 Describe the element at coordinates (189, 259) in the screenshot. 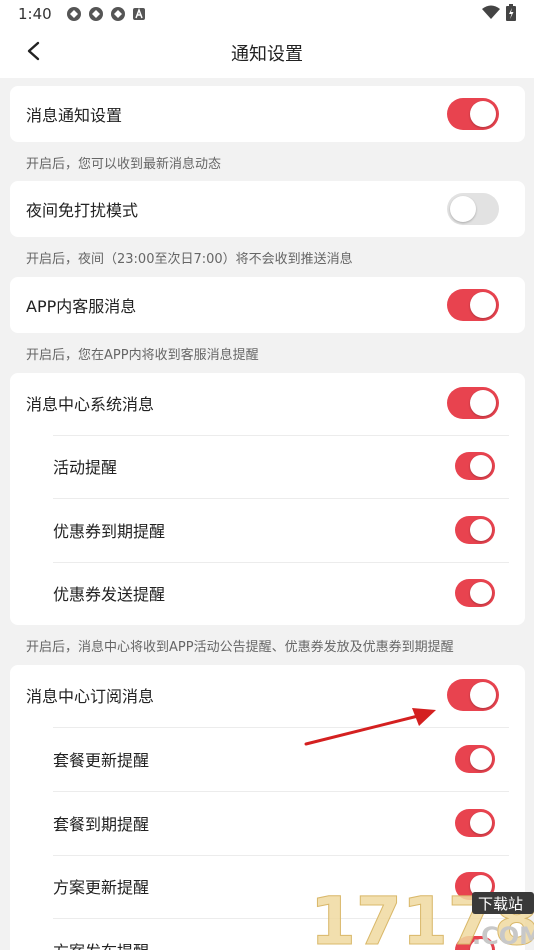

I see `hint-text: 开启后，夜间（23:00至次日7:00）将不会收到推送消息` at that location.